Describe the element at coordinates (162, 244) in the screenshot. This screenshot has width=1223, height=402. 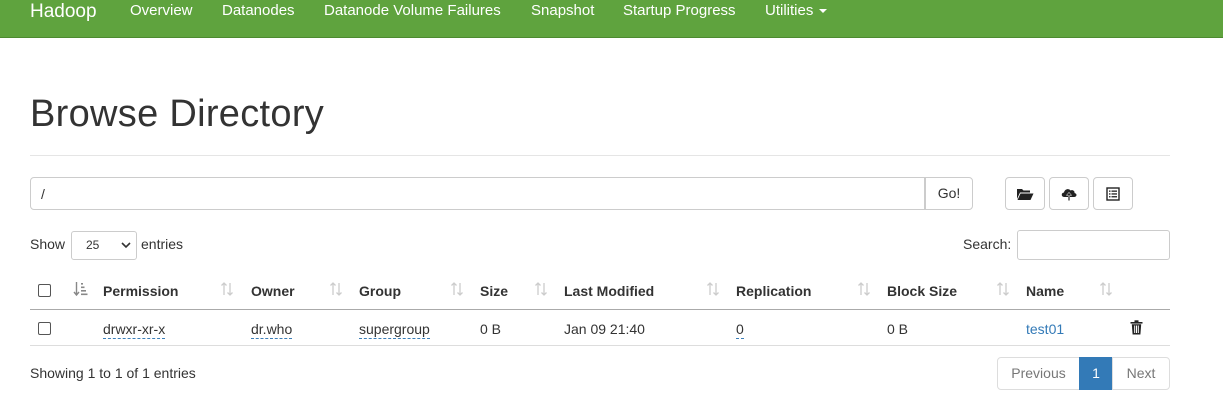
I see `entries-label: entries` at that location.